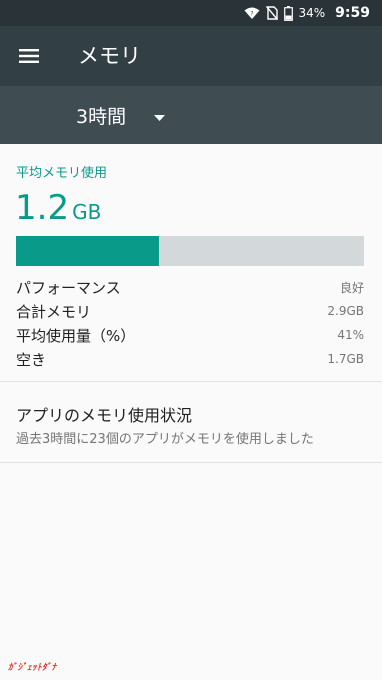 The width and height of the screenshot is (382, 680). Describe the element at coordinates (42, 208) in the screenshot. I see `avg-memory-number: 1.2` at that location.